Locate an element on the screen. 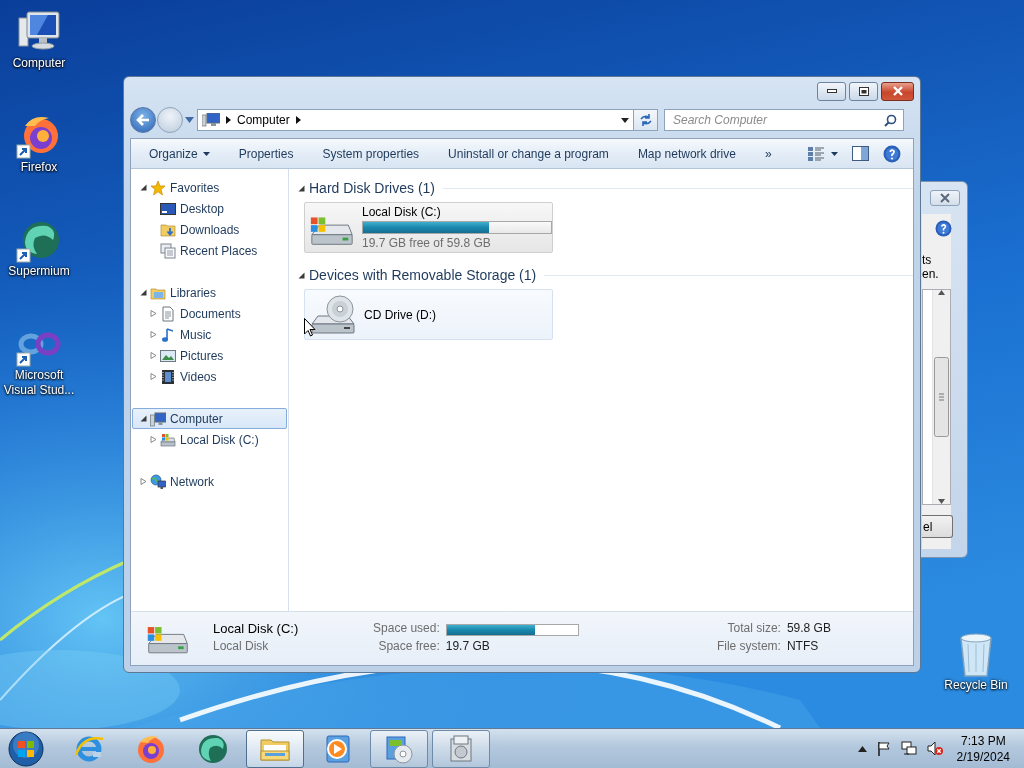 This screenshot has height=768, width=1024. computer-icon is located at coordinates (211, 120).